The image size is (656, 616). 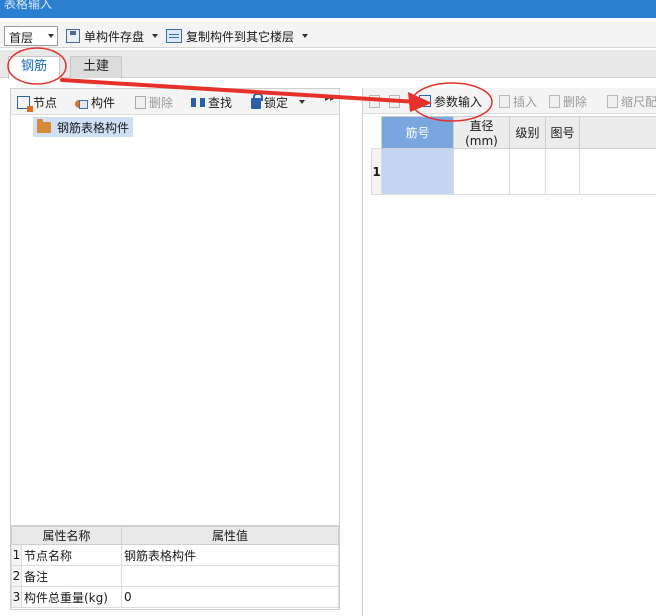 I want to click on param-input-button: 参数输入, so click(x=450, y=101).